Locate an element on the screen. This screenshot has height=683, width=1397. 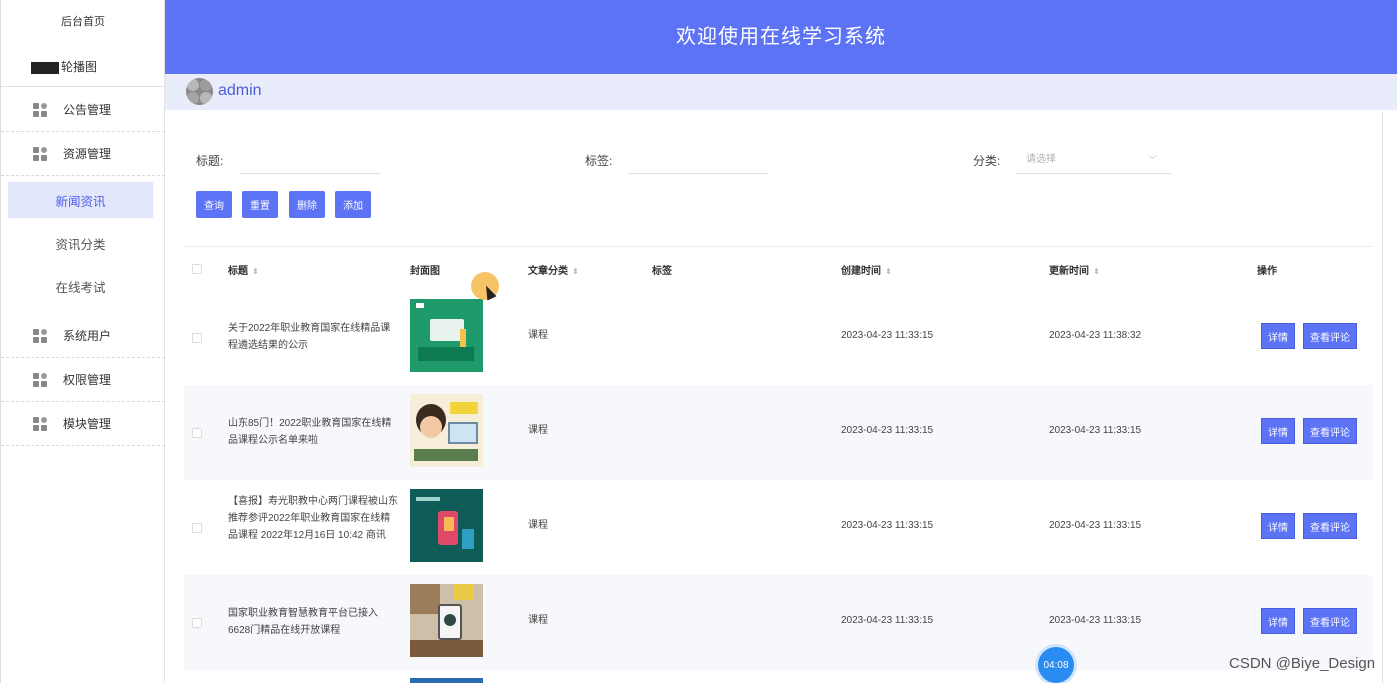
col-cover: 封面图 is located at coordinates (425, 271).